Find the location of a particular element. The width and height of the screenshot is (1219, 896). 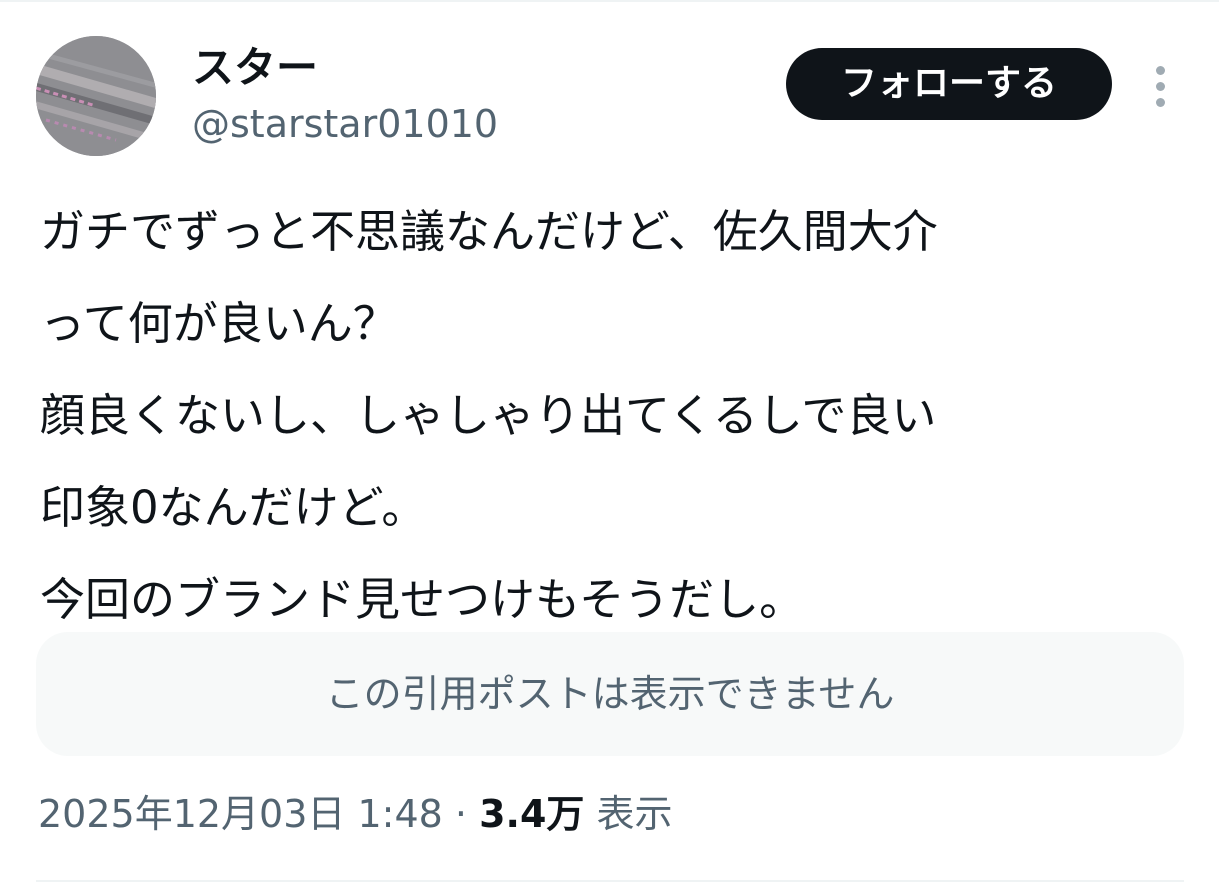

more-options-icon is located at coordinates (1160, 86).